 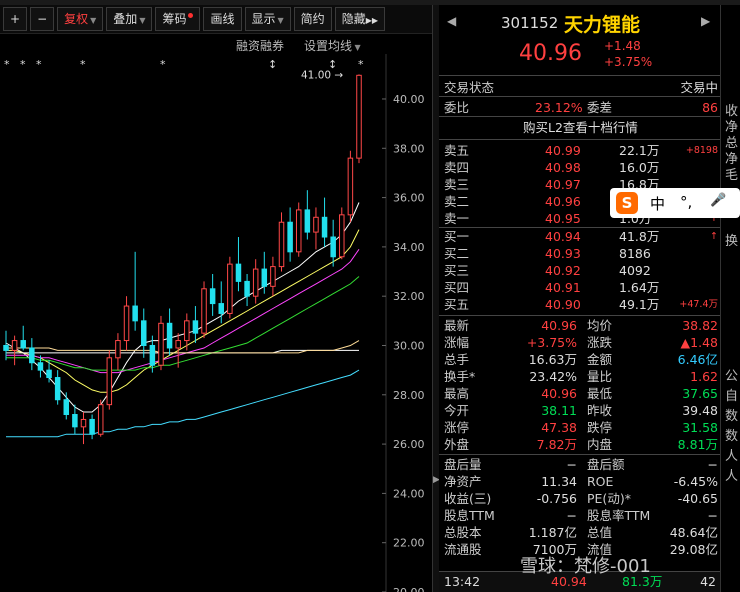 What do you see at coordinates (42, 19) in the screenshot?
I see `zoom-out-button: −` at bounding box center [42, 19].